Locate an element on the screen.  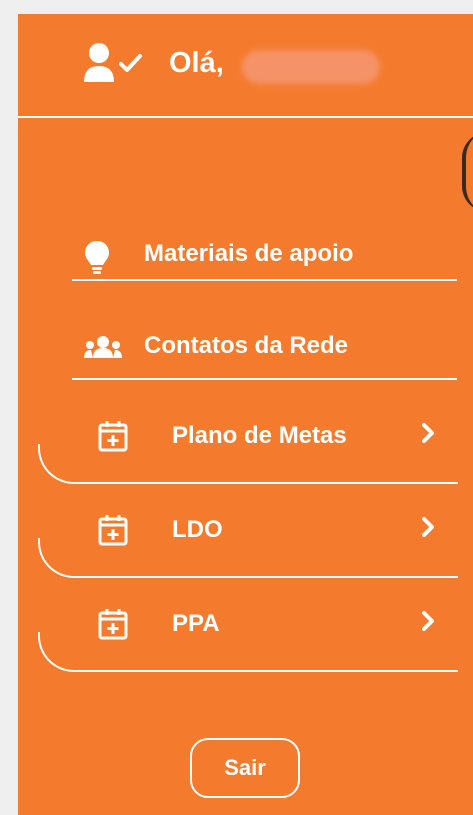
menu-item-materiais: Materiais de apoio is located at coordinates (264, 253).